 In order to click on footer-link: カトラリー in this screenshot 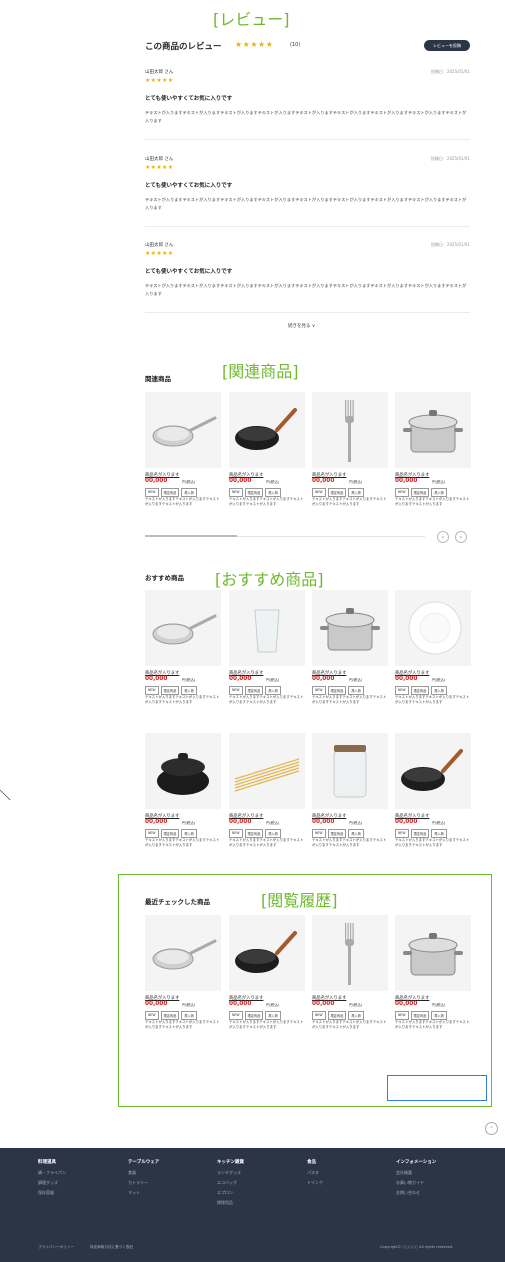, I will do `click(143, 1183)`.